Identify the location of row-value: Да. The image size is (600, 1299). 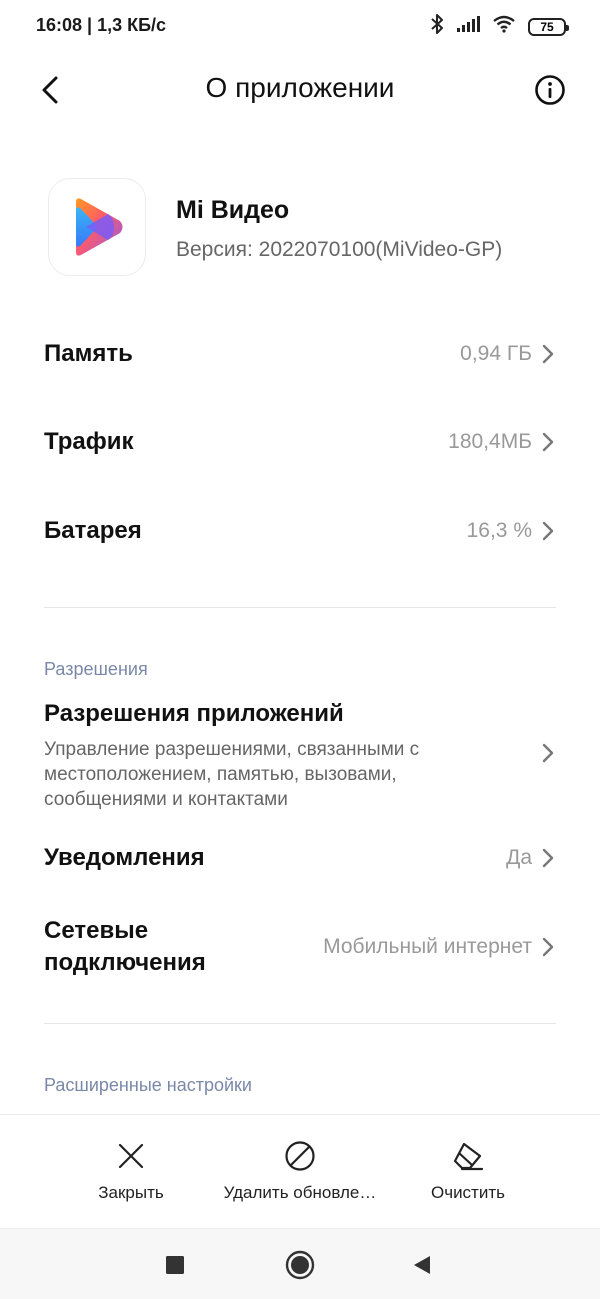
(519, 857).